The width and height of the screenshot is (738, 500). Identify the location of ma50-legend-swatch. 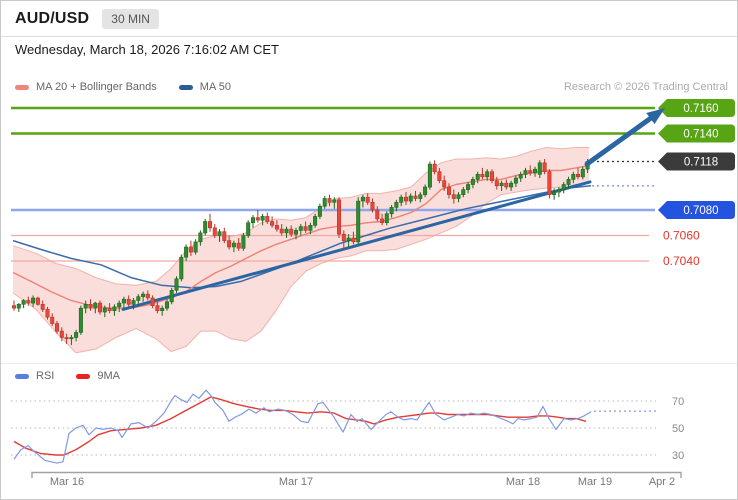
(185, 87).